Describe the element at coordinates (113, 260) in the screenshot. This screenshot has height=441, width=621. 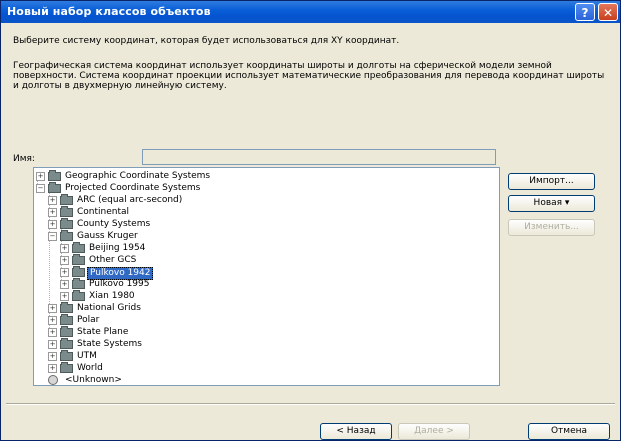
I see `tree-item-label: Other GCS` at that location.